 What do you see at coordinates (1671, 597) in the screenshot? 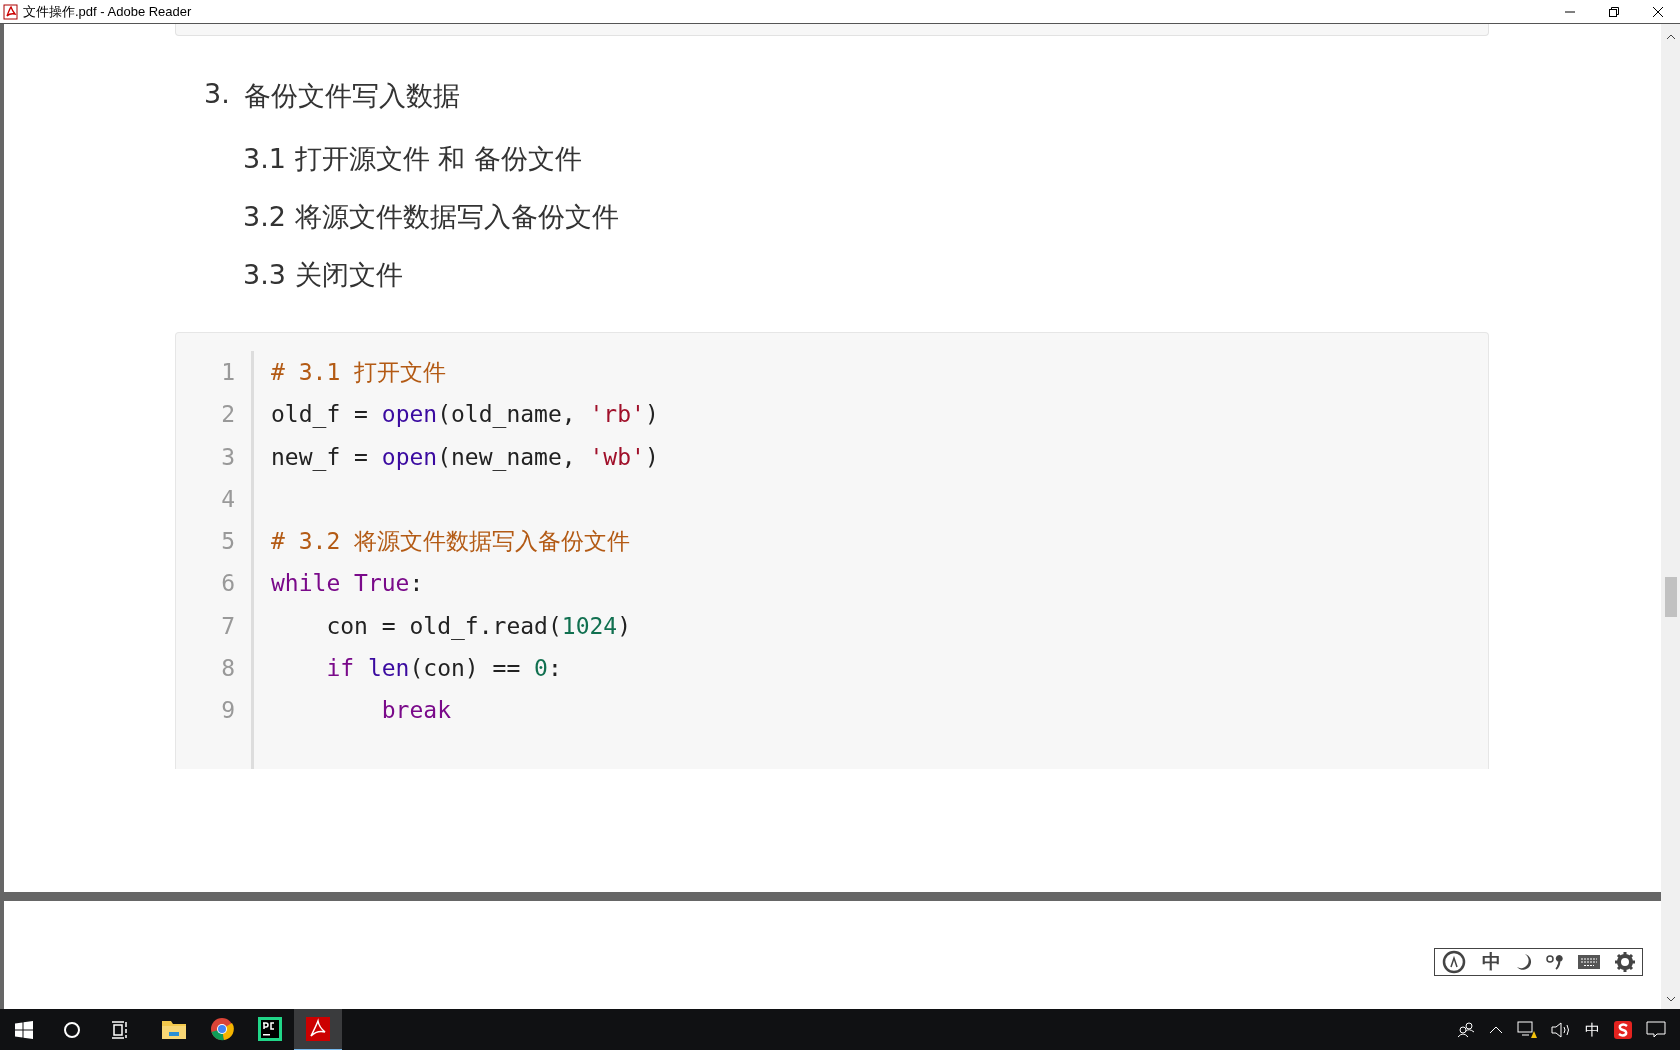
I see `scroll-thumb` at bounding box center [1671, 597].